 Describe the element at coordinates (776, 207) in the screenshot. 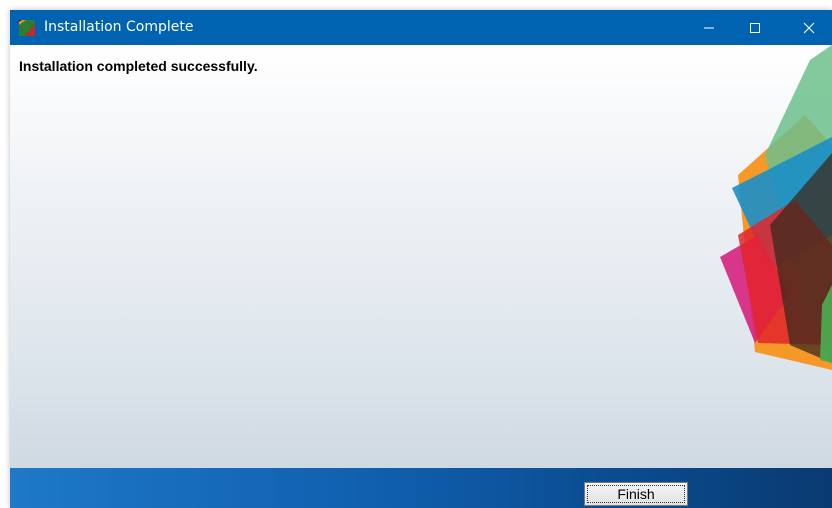

I see `decorative-shapes` at that location.